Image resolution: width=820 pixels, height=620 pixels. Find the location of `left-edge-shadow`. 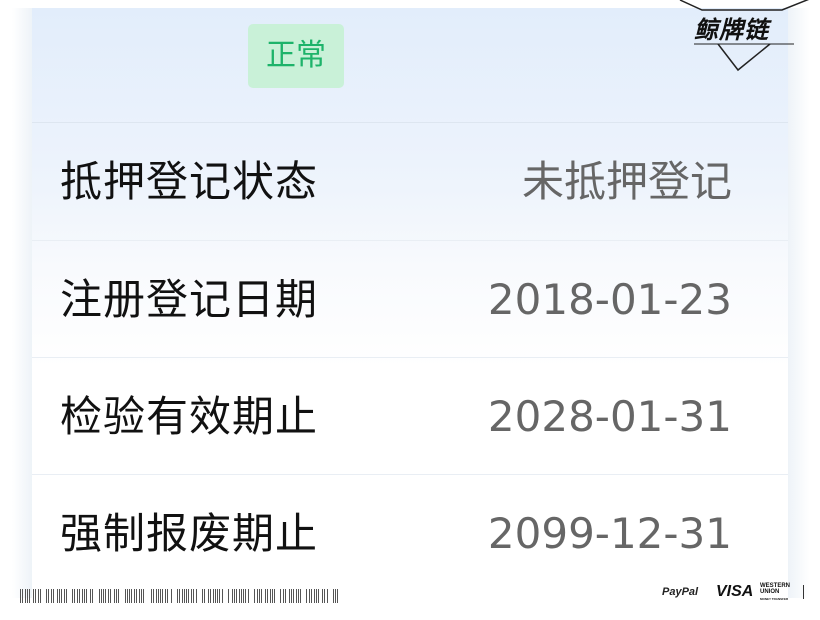

left-edge-shadow is located at coordinates (22, 303).